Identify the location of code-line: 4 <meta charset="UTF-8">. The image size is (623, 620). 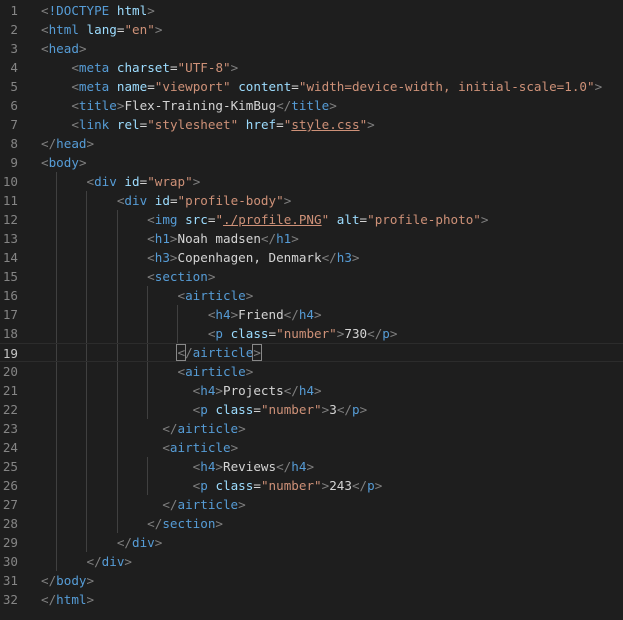
(311, 67).